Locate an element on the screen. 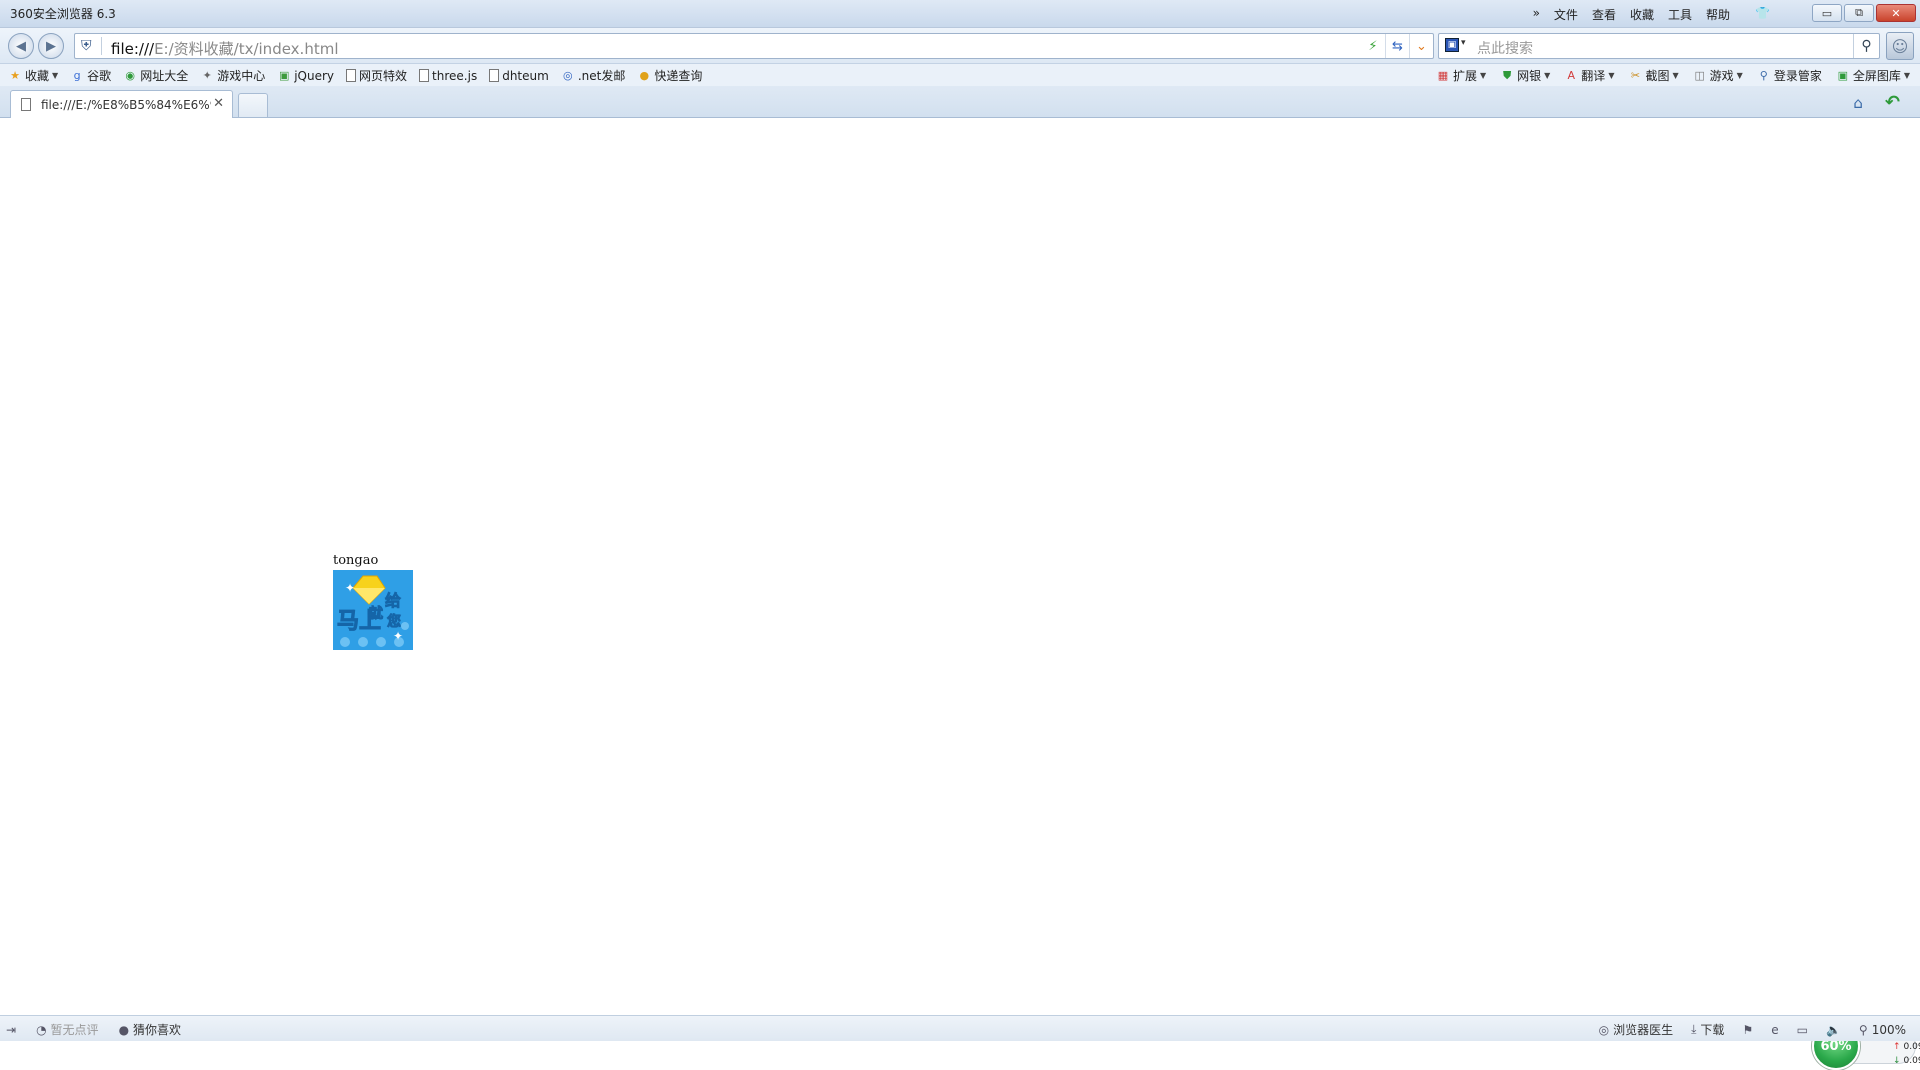 The width and height of the screenshot is (1920, 1070). new-tab-button is located at coordinates (253, 105).